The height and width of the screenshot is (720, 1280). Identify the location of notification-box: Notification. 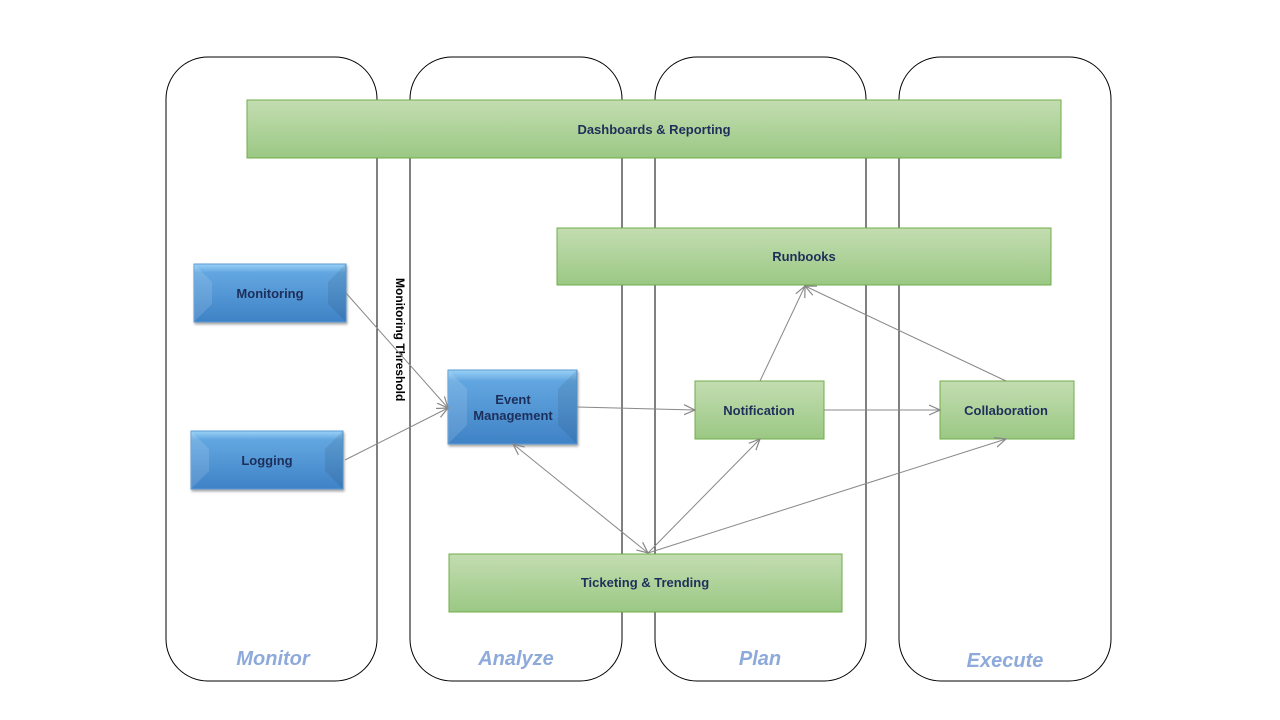
(759, 410).